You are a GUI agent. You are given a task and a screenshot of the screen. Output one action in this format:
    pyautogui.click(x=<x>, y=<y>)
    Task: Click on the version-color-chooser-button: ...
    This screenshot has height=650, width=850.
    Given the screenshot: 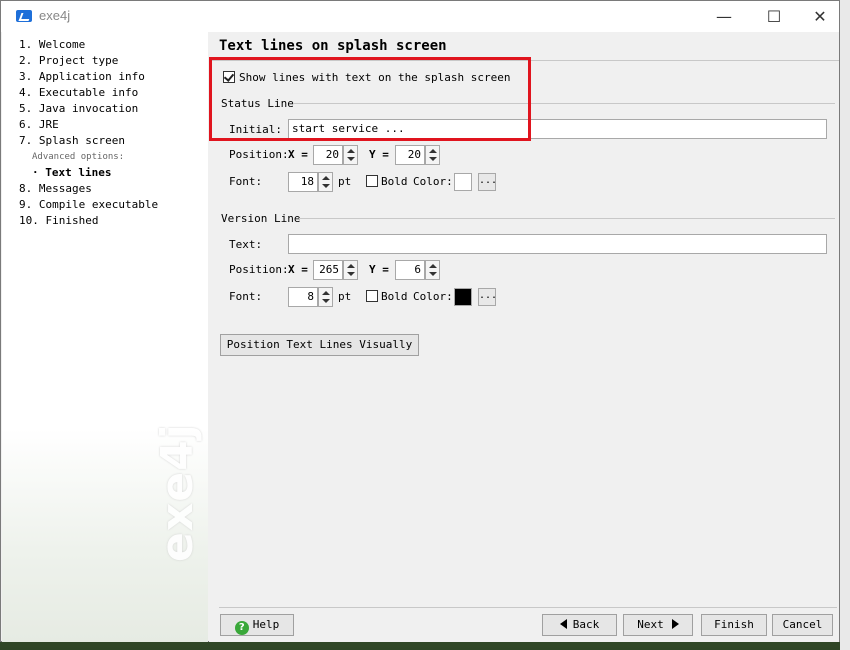 What is the action you would take?
    pyautogui.click(x=487, y=297)
    